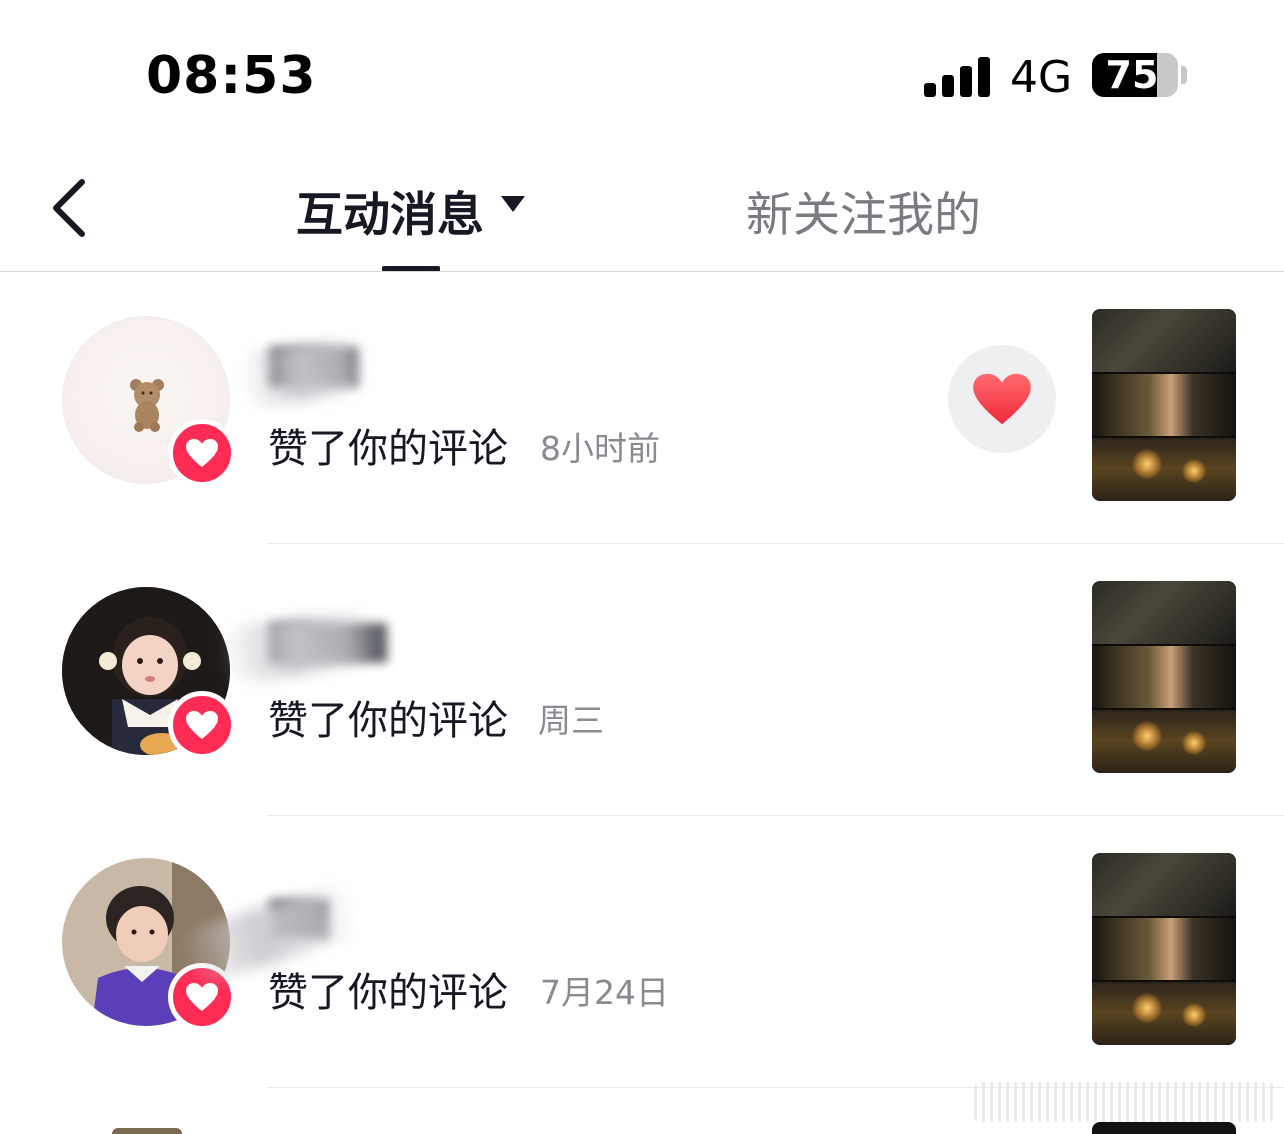 The height and width of the screenshot is (1134, 1284). What do you see at coordinates (147, 1131) in the screenshot?
I see `avatar` at bounding box center [147, 1131].